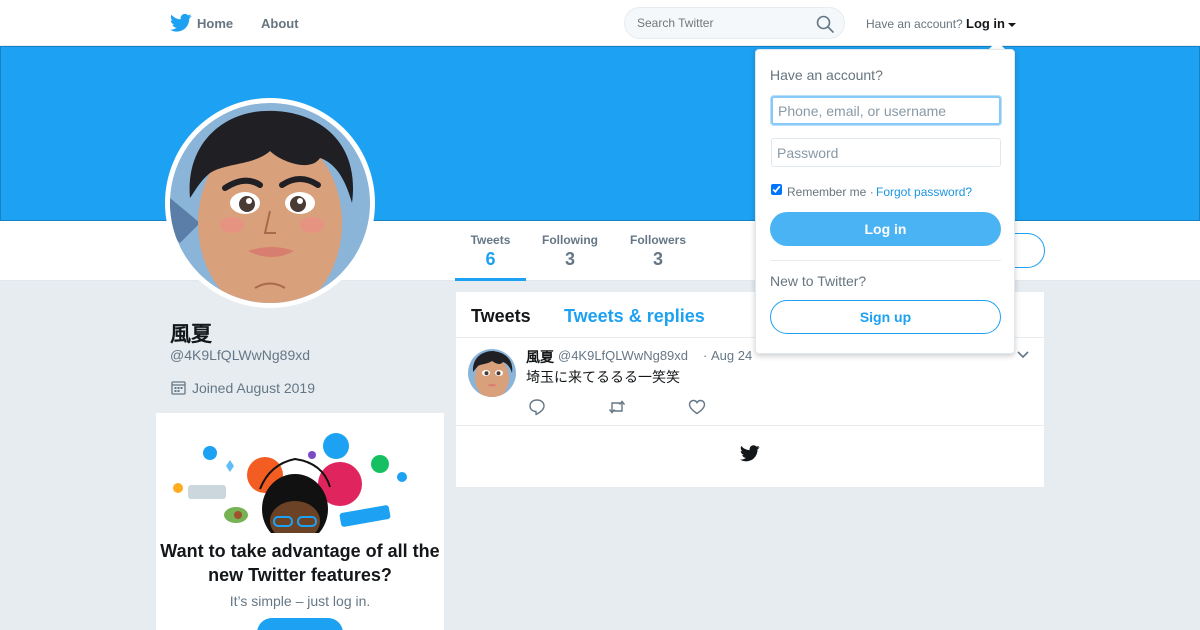 The image size is (1200, 630). I want to click on login-button: Log in, so click(885, 229).